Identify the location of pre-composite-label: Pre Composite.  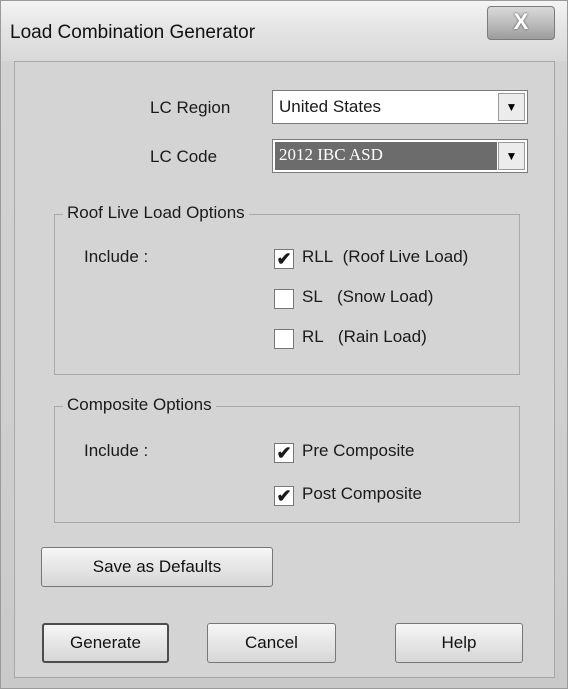
(358, 451).